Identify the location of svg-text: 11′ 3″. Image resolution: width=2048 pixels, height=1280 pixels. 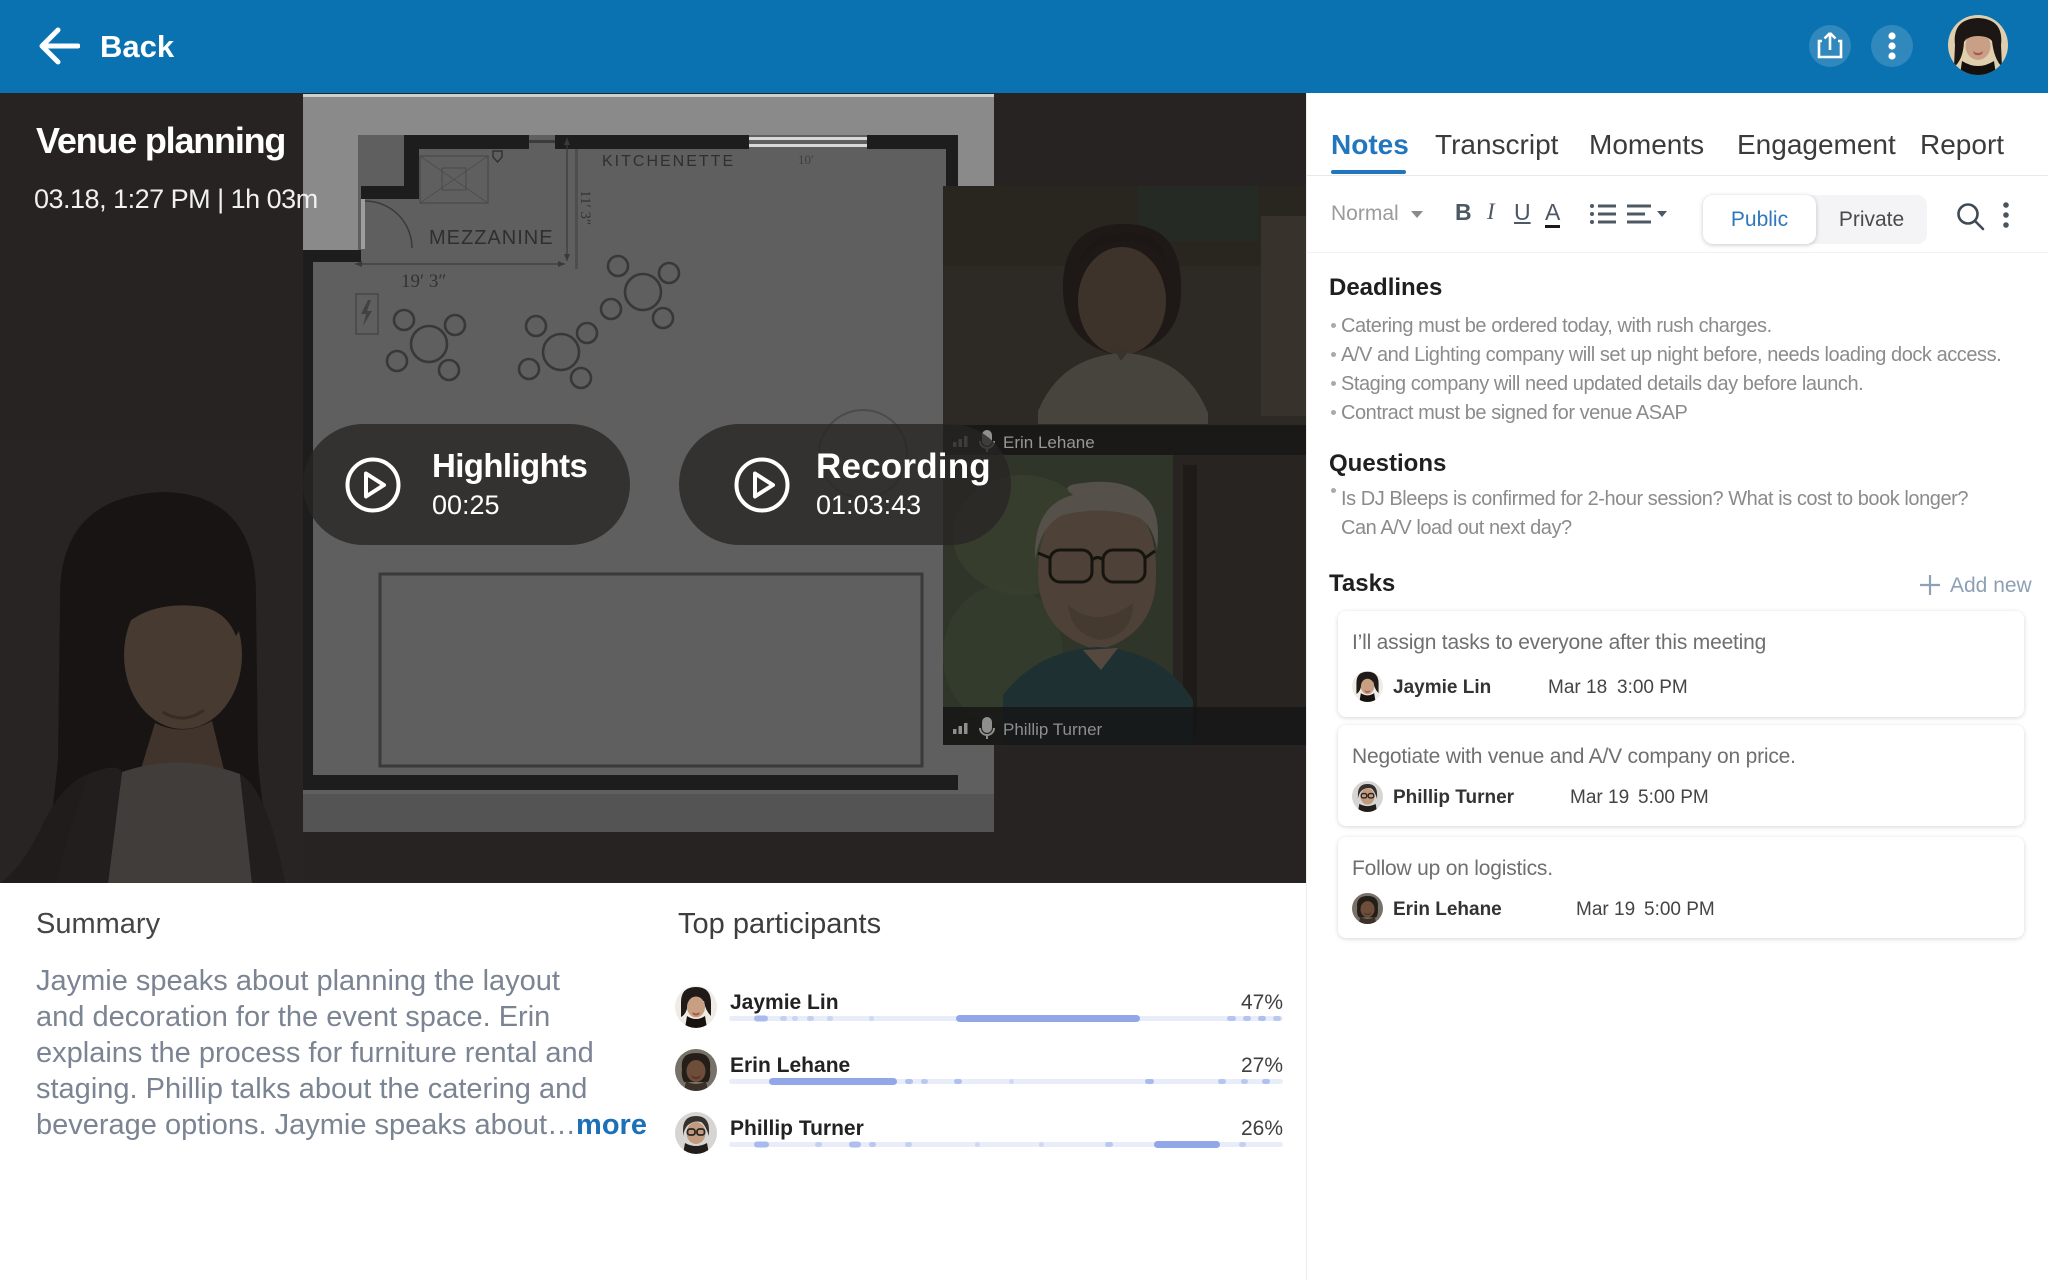
(585, 207).